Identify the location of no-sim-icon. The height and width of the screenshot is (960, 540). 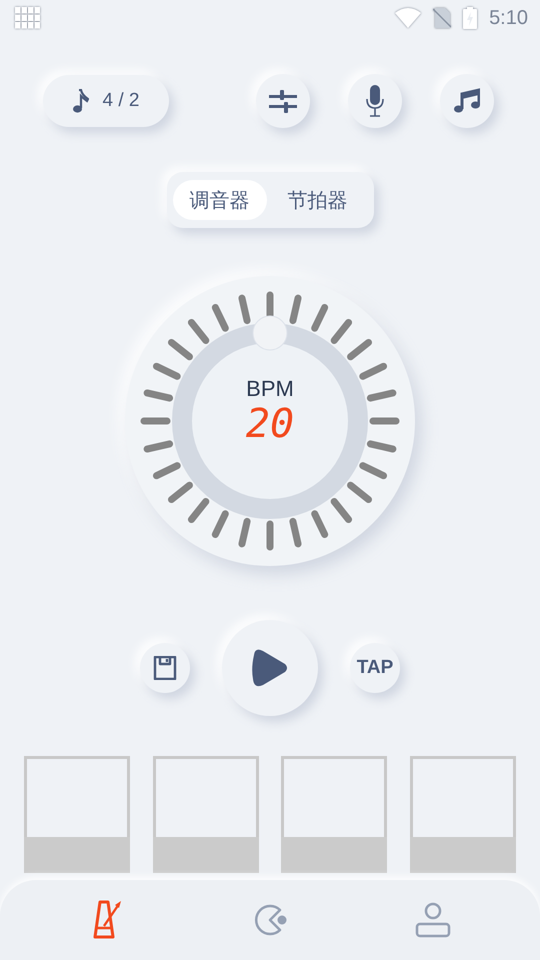
(442, 18).